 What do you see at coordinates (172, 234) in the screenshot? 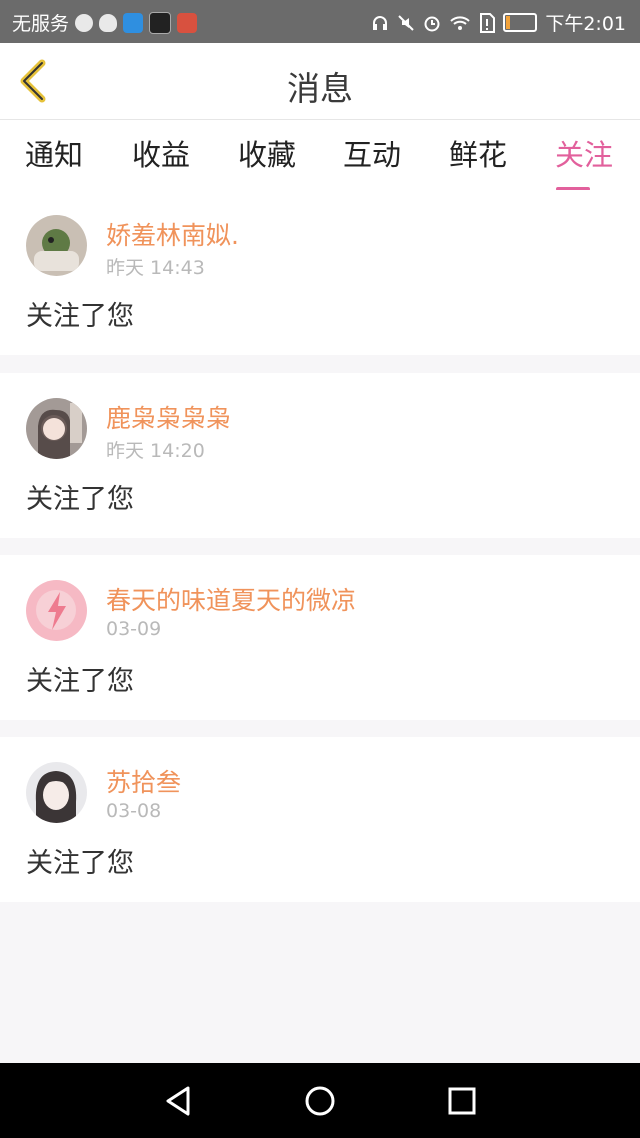
I see `username: 娇羞林南姒.` at bounding box center [172, 234].